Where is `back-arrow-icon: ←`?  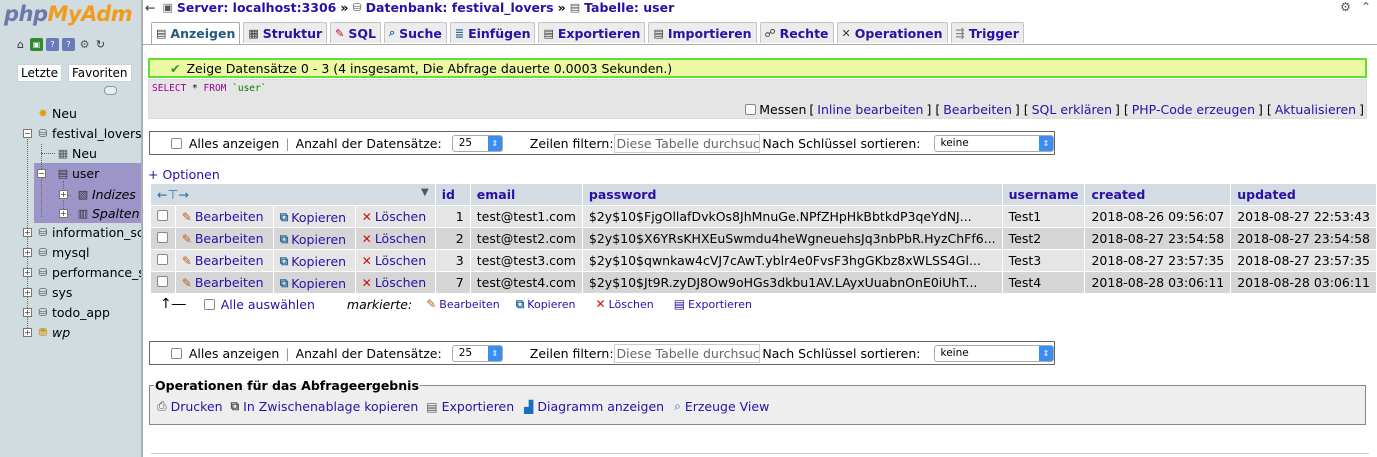 back-arrow-icon: ← is located at coordinates (150, 7).